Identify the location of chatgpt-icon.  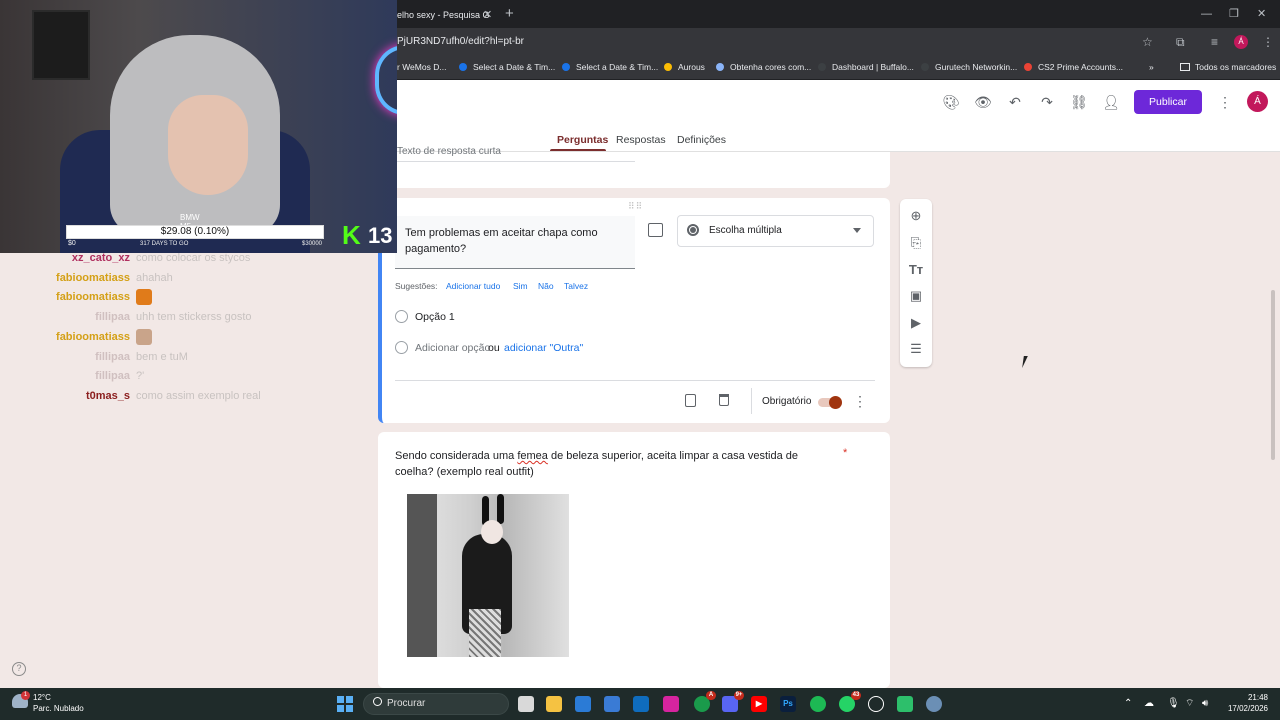
(876, 704).